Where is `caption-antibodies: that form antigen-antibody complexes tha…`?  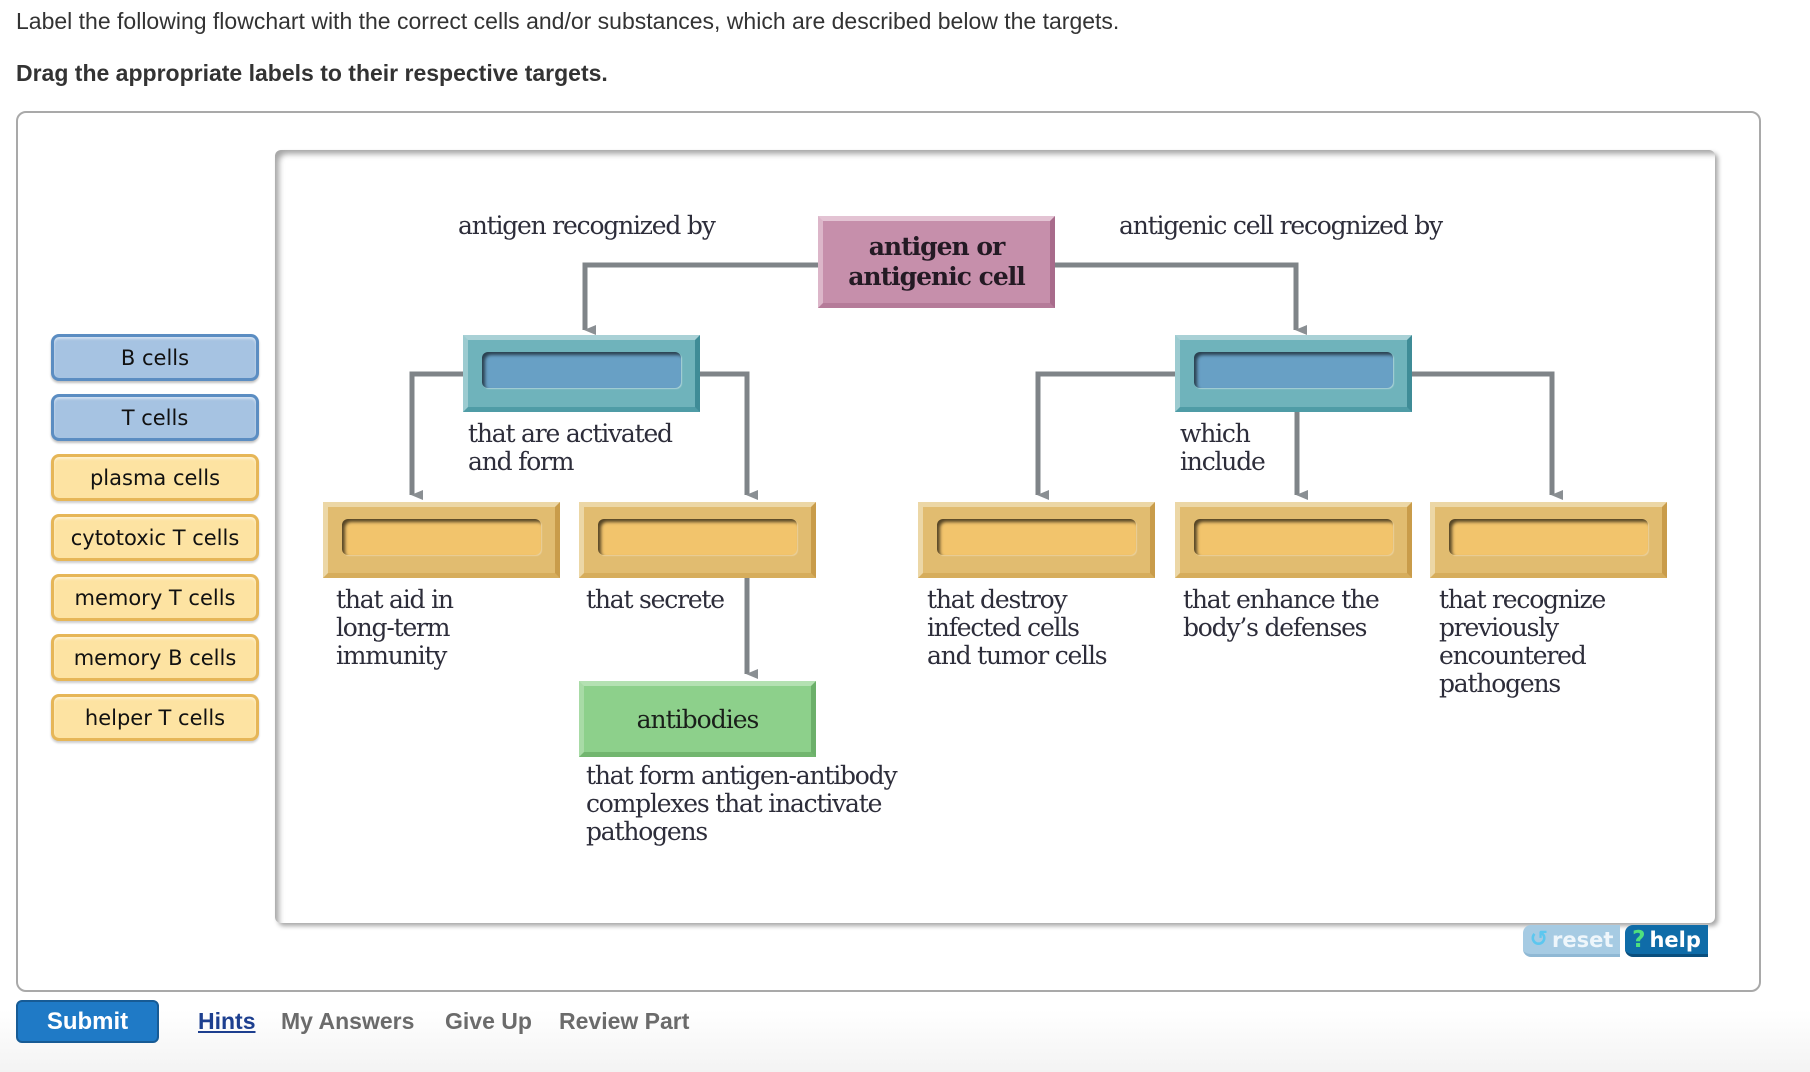
caption-antibodies: that form antigen-antibody complexes tha… is located at coordinates (742, 803).